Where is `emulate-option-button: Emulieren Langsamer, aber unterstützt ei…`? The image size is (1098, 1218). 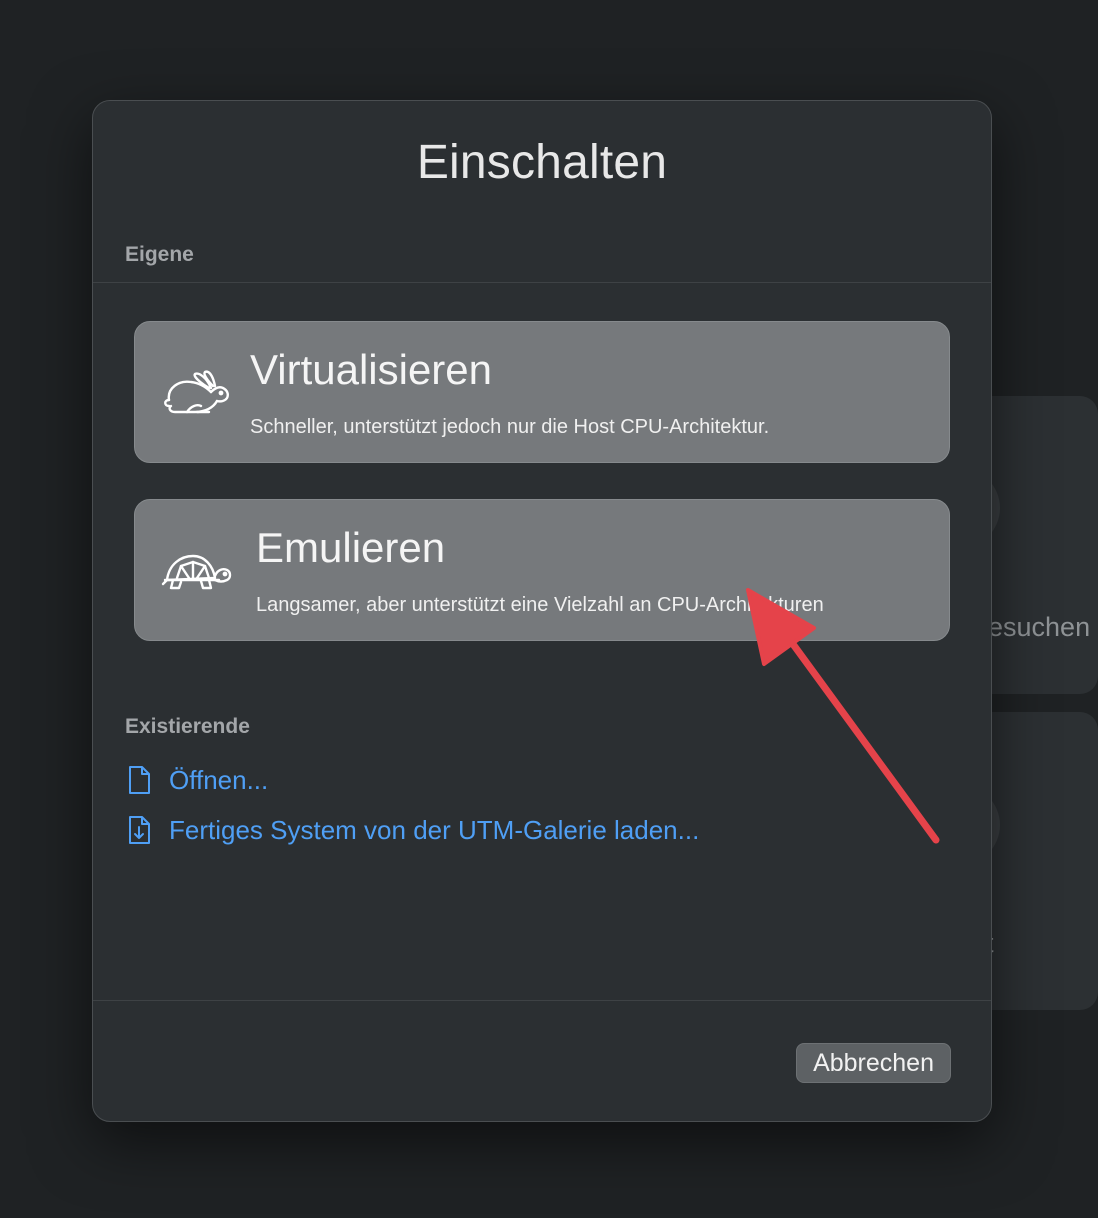 emulate-option-button: Emulieren Langsamer, aber unterstützt ei… is located at coordinates (542, 570).